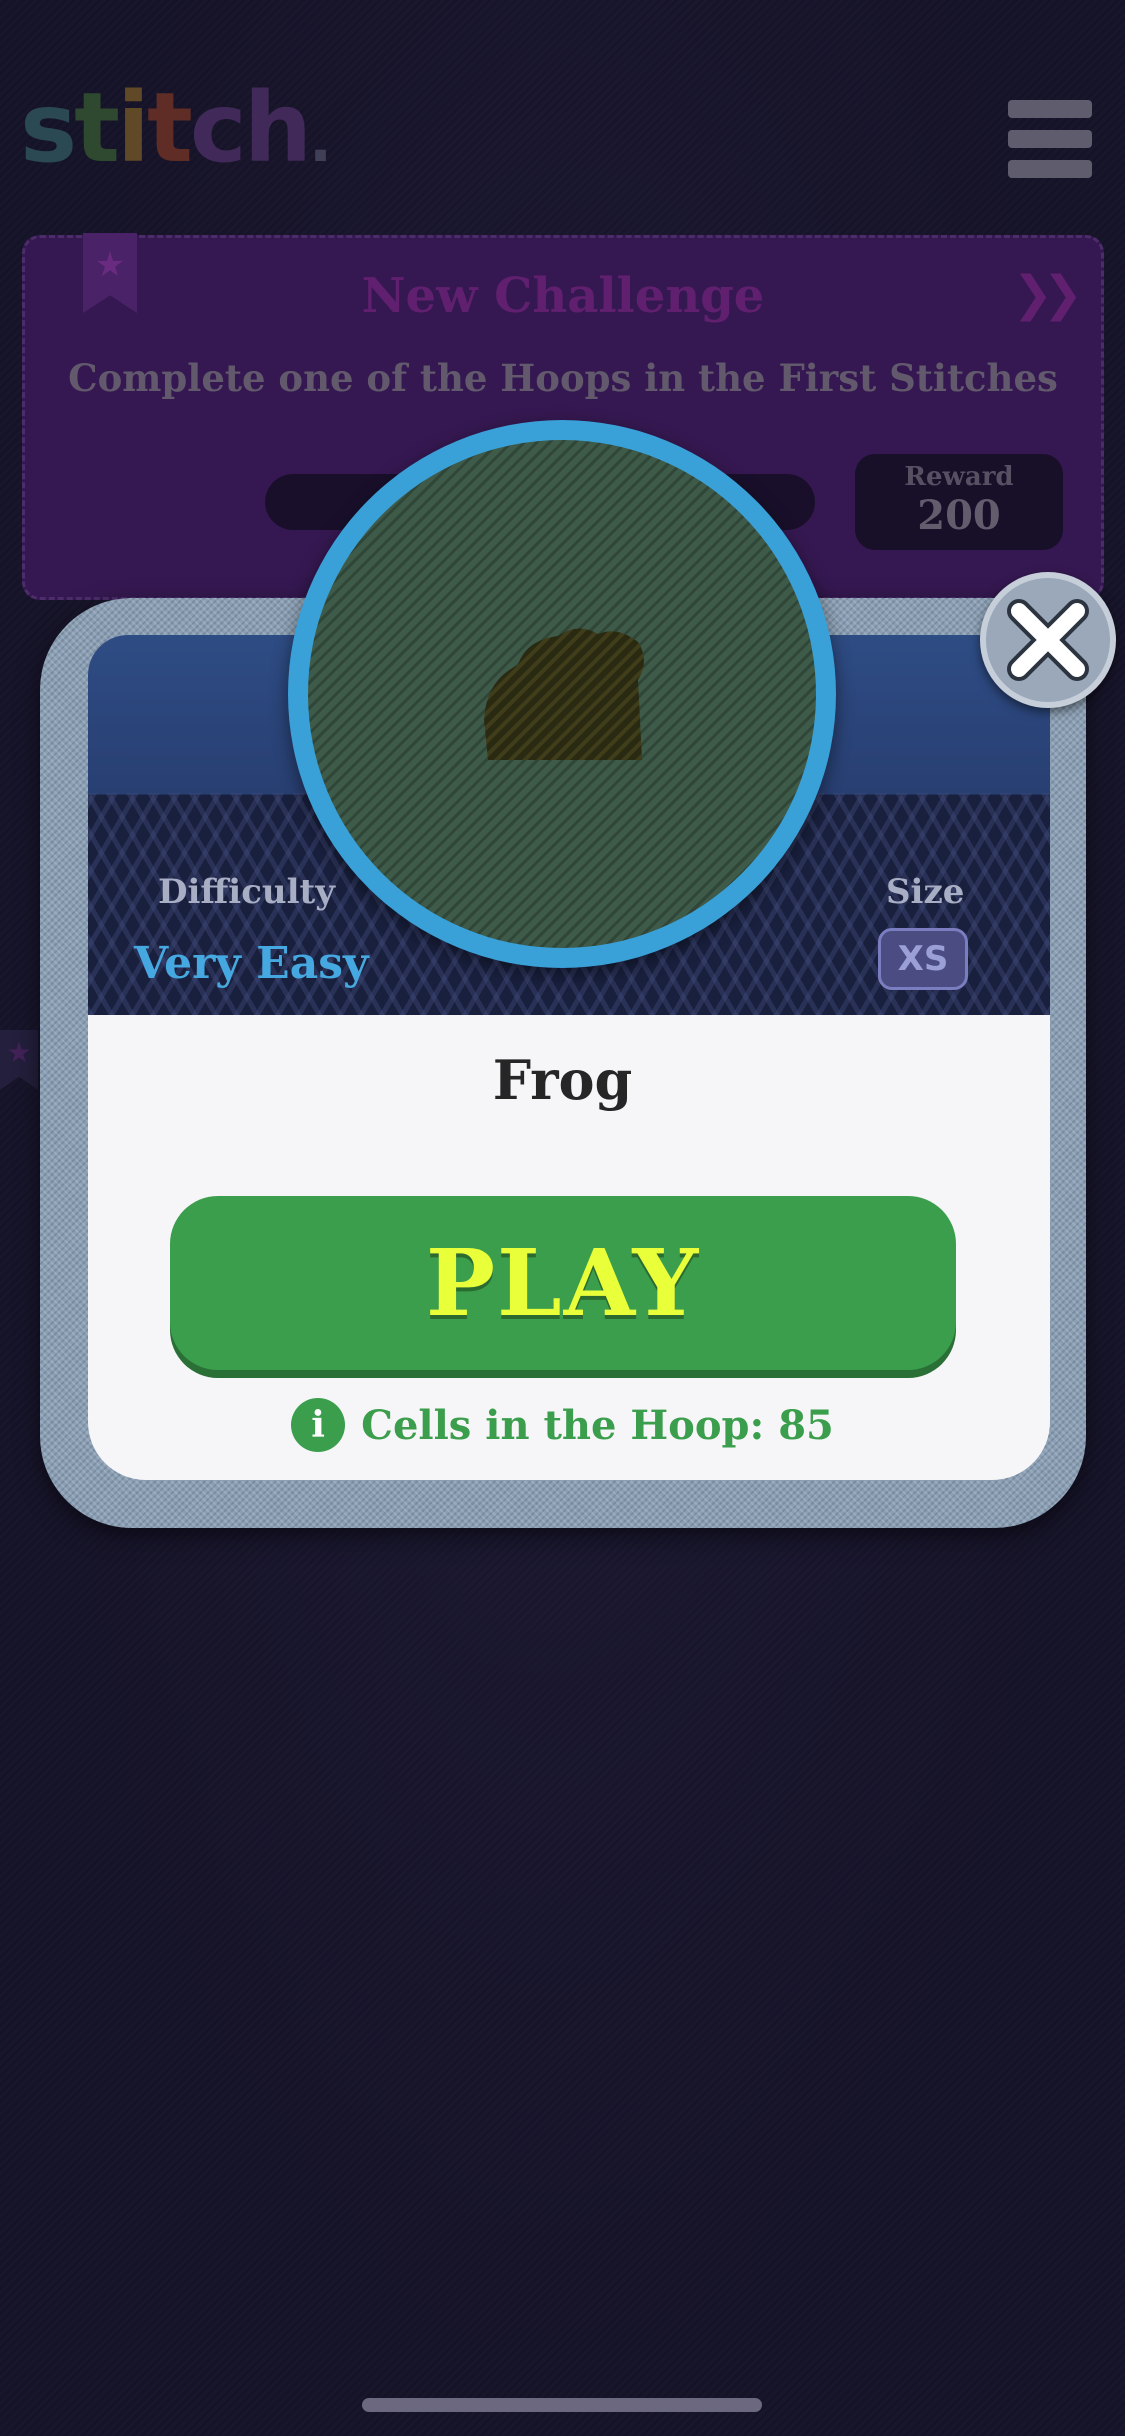 The image size is (1125, 2436). I want to click on difficulty-value: Very Easy, so click(251, 963).